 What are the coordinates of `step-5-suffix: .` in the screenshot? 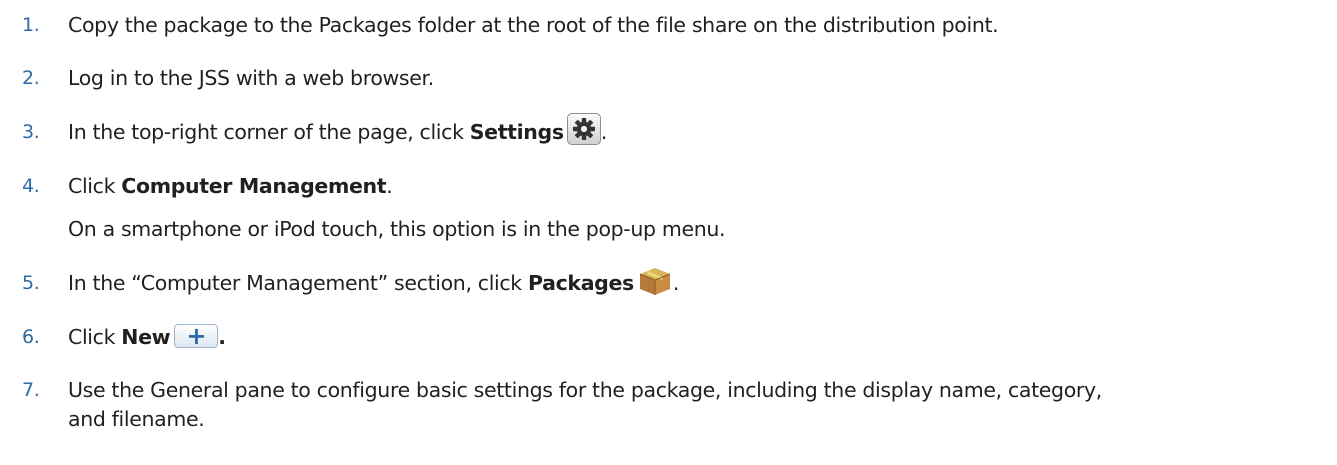 It's located at (676, 283).